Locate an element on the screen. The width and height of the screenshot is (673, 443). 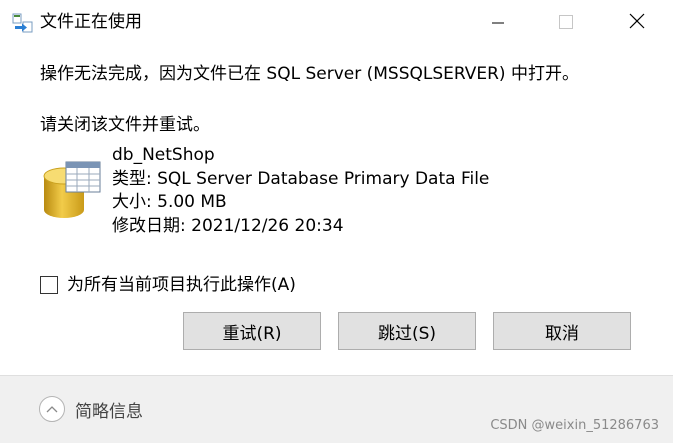
instruction-message: 请关闭该文件并重试。 is located at coordinates (125, 125).